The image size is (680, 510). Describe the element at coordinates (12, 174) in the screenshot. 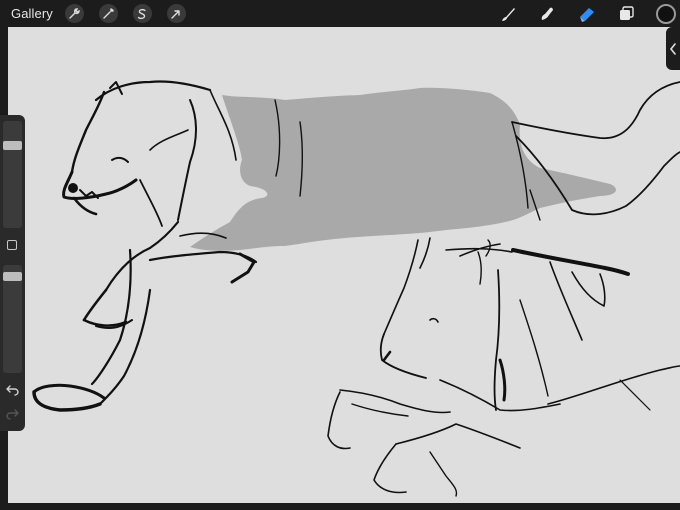

I see `brush-size-slider` at that location.